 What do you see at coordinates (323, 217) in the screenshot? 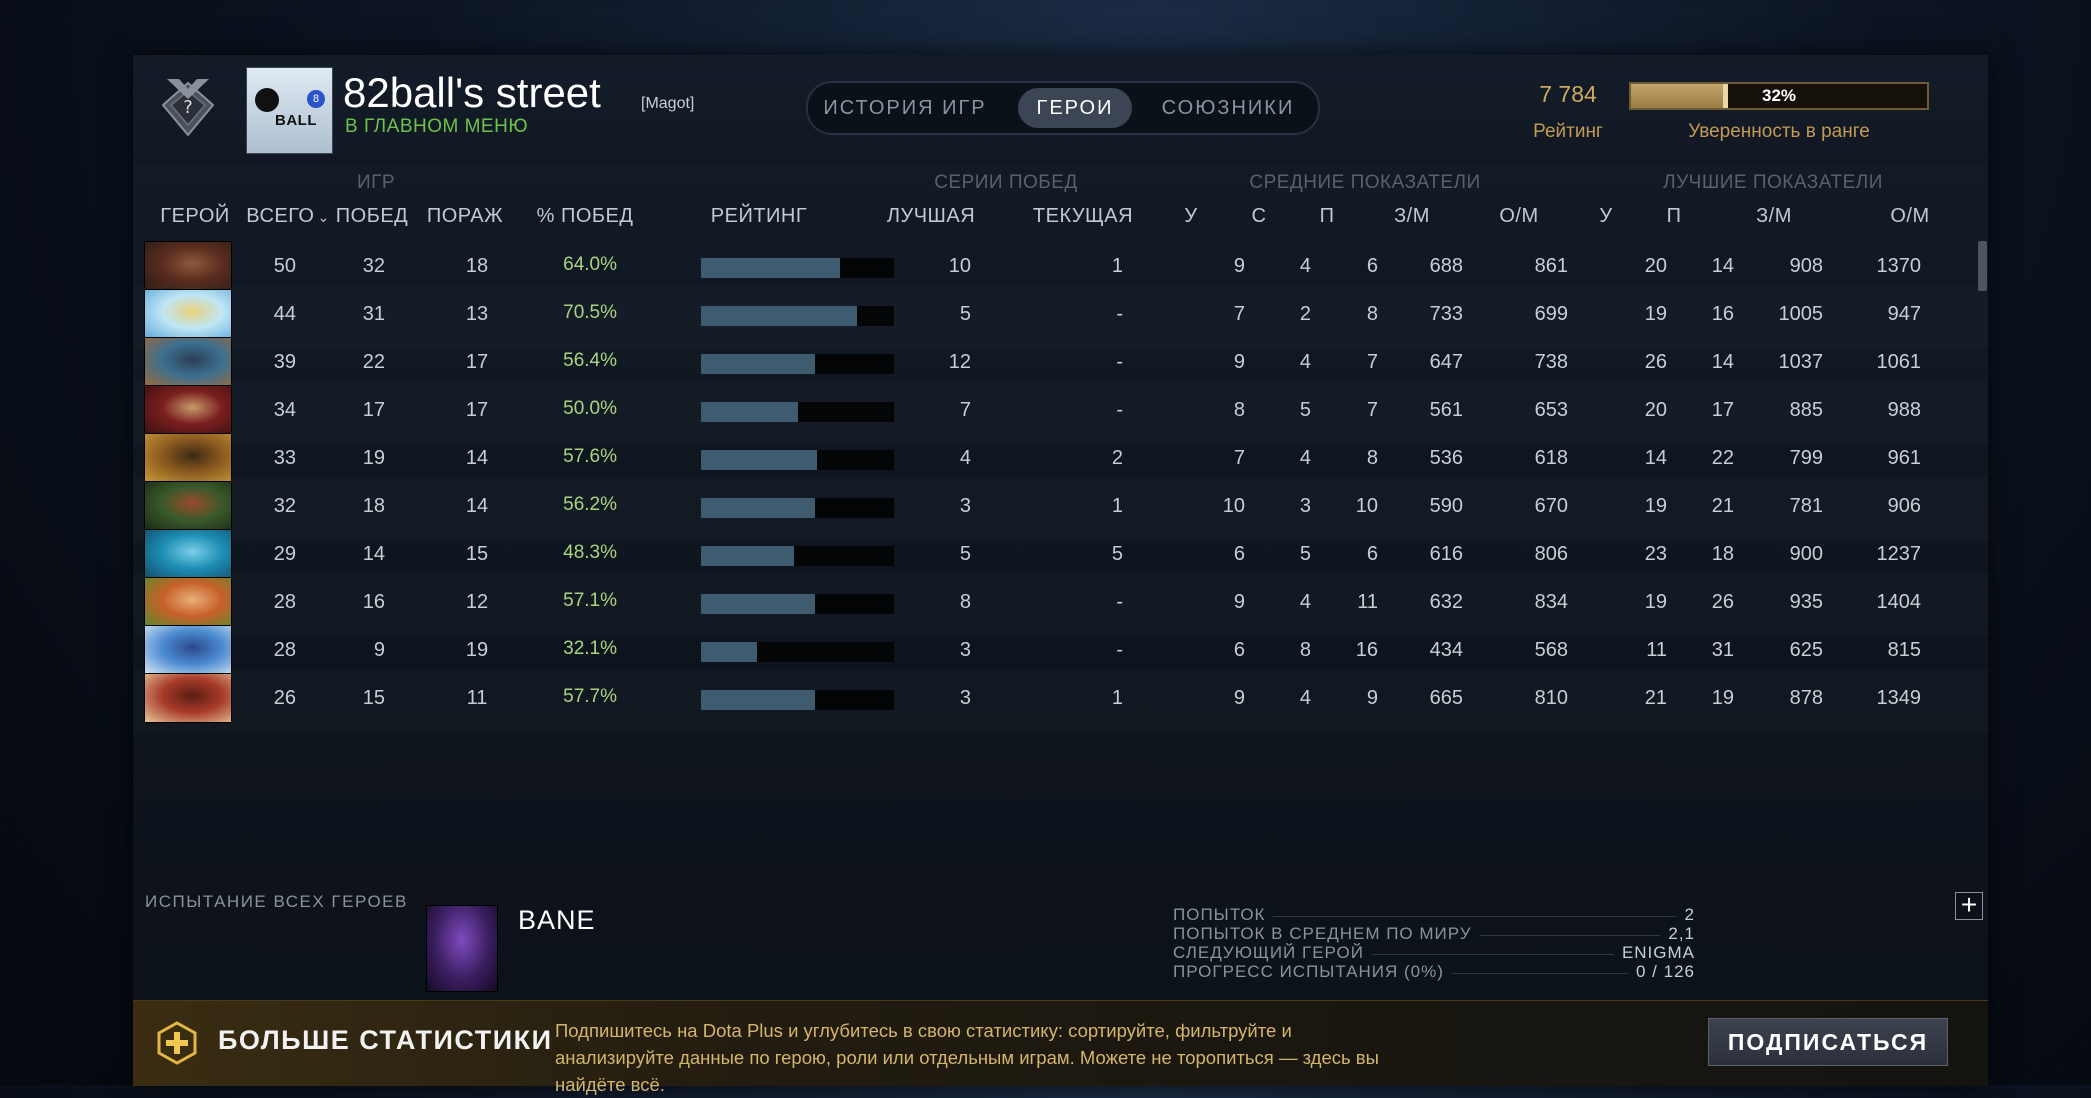
I see `chevron-down-icon: ⌄` at bounding box center [323, 217].